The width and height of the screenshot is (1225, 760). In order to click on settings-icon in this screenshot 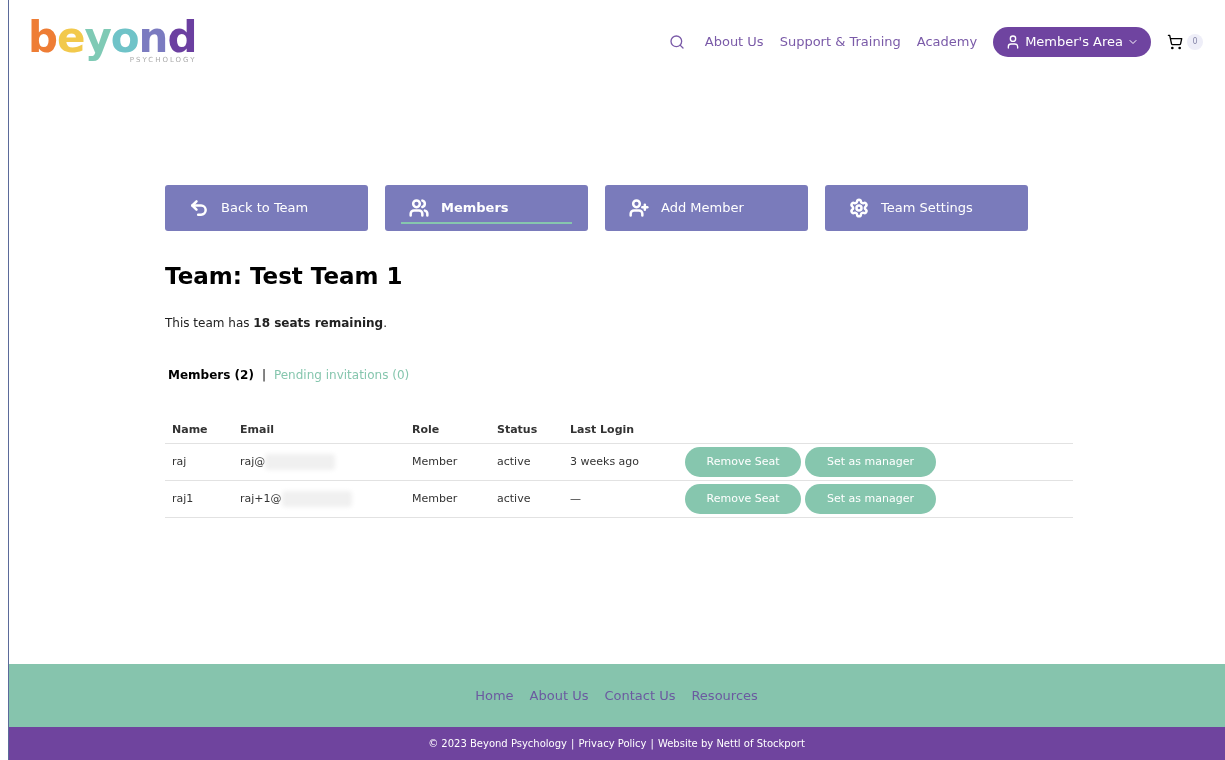, I will do `click(859, 208)`.